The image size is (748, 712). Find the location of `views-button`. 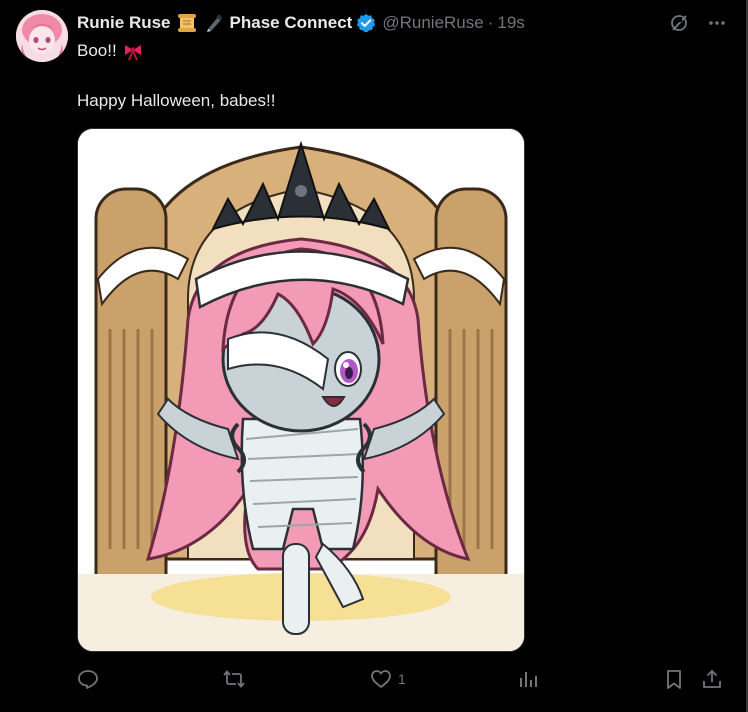

views-button is located at coordinates (531, 679).